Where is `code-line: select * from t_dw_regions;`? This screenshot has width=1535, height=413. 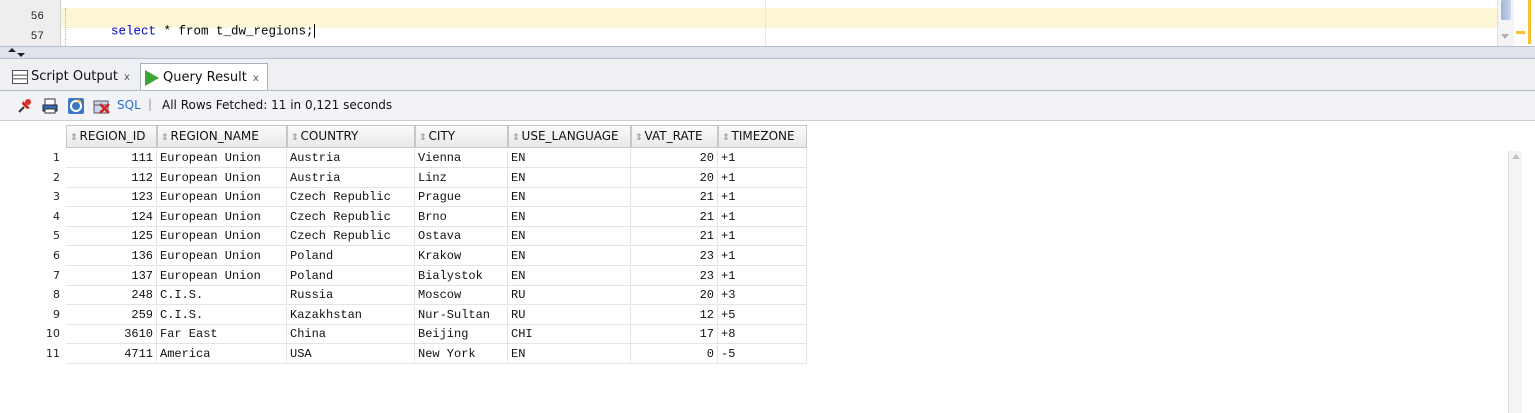
code-line: select * from t_dw_regions; is located at coordinates (198, 28).